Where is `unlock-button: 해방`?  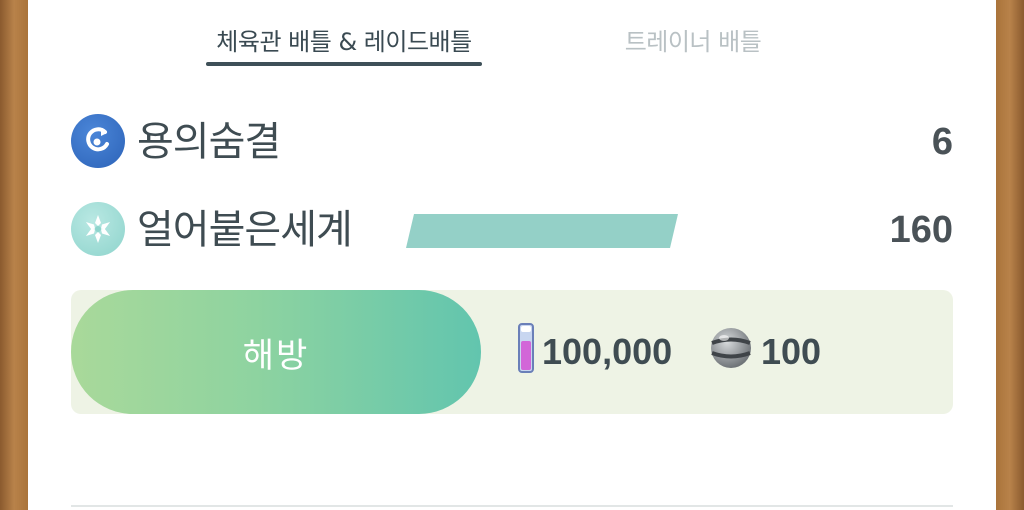 unlock-button: 해방 is located at coordinates (276, 352).